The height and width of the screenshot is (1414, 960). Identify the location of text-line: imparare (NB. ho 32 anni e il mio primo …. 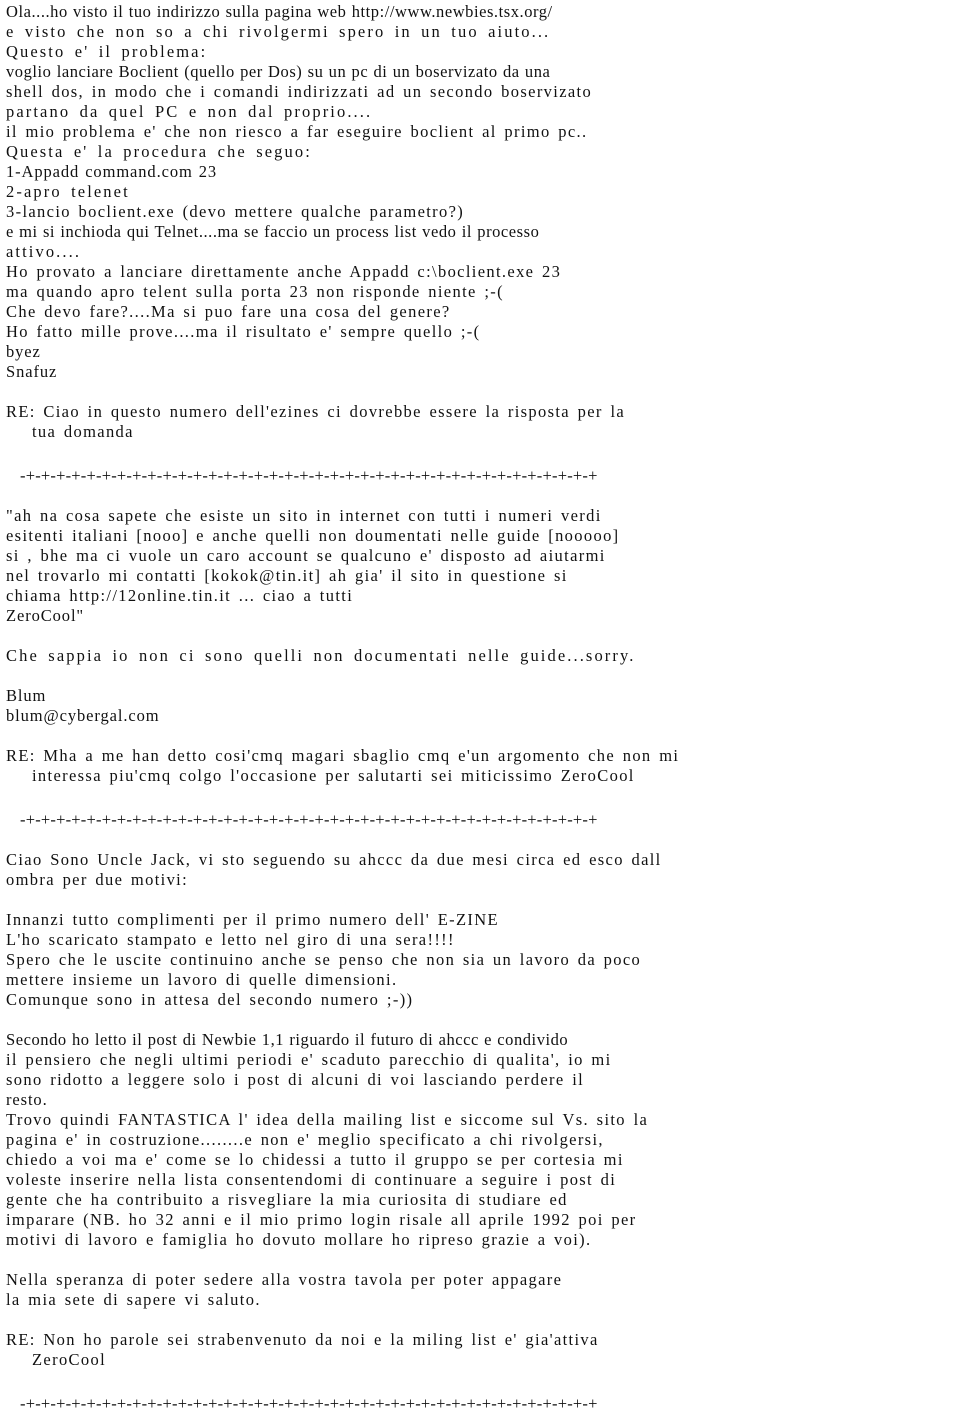
(321, 1219).